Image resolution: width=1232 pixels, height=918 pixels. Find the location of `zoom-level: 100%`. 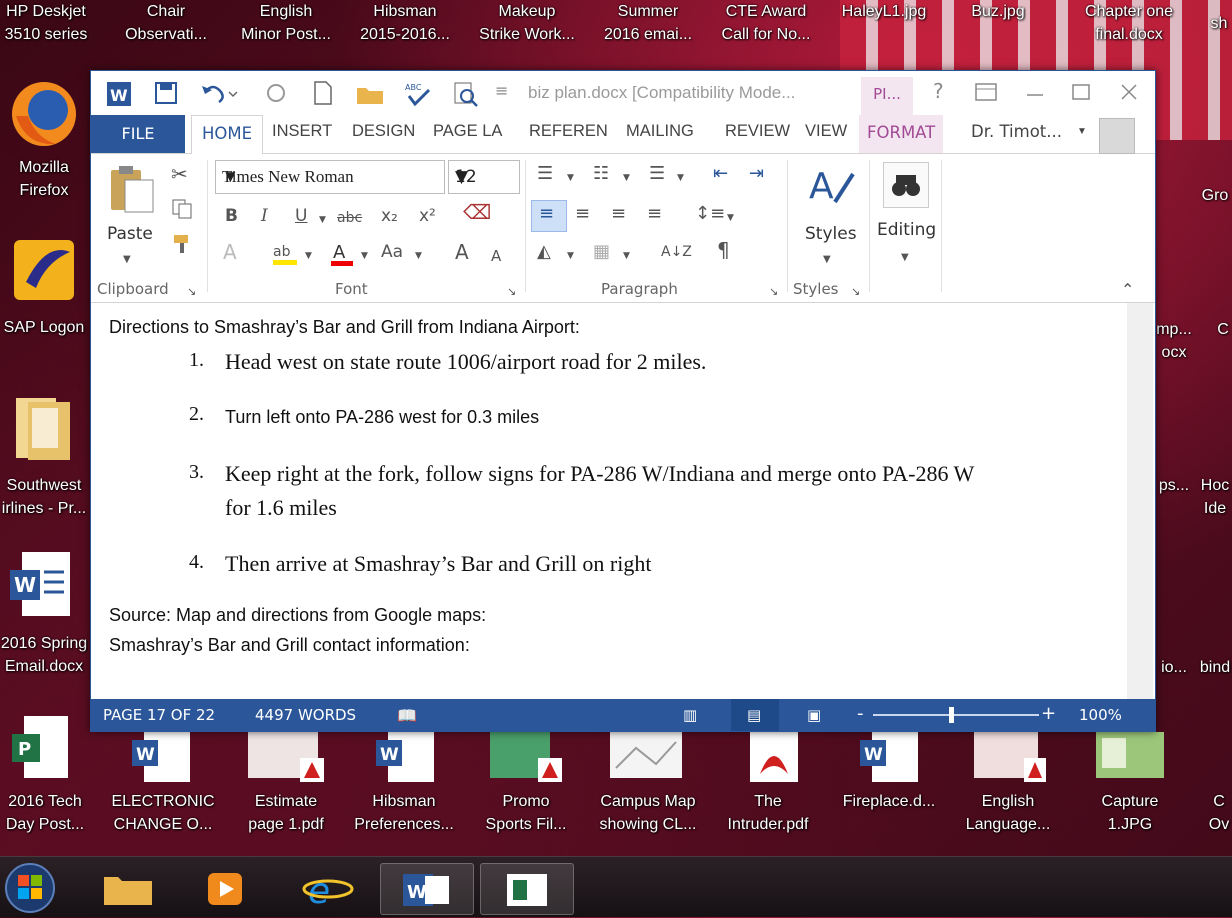

zoom-level: 100% is located at coordinates (1100, 715).